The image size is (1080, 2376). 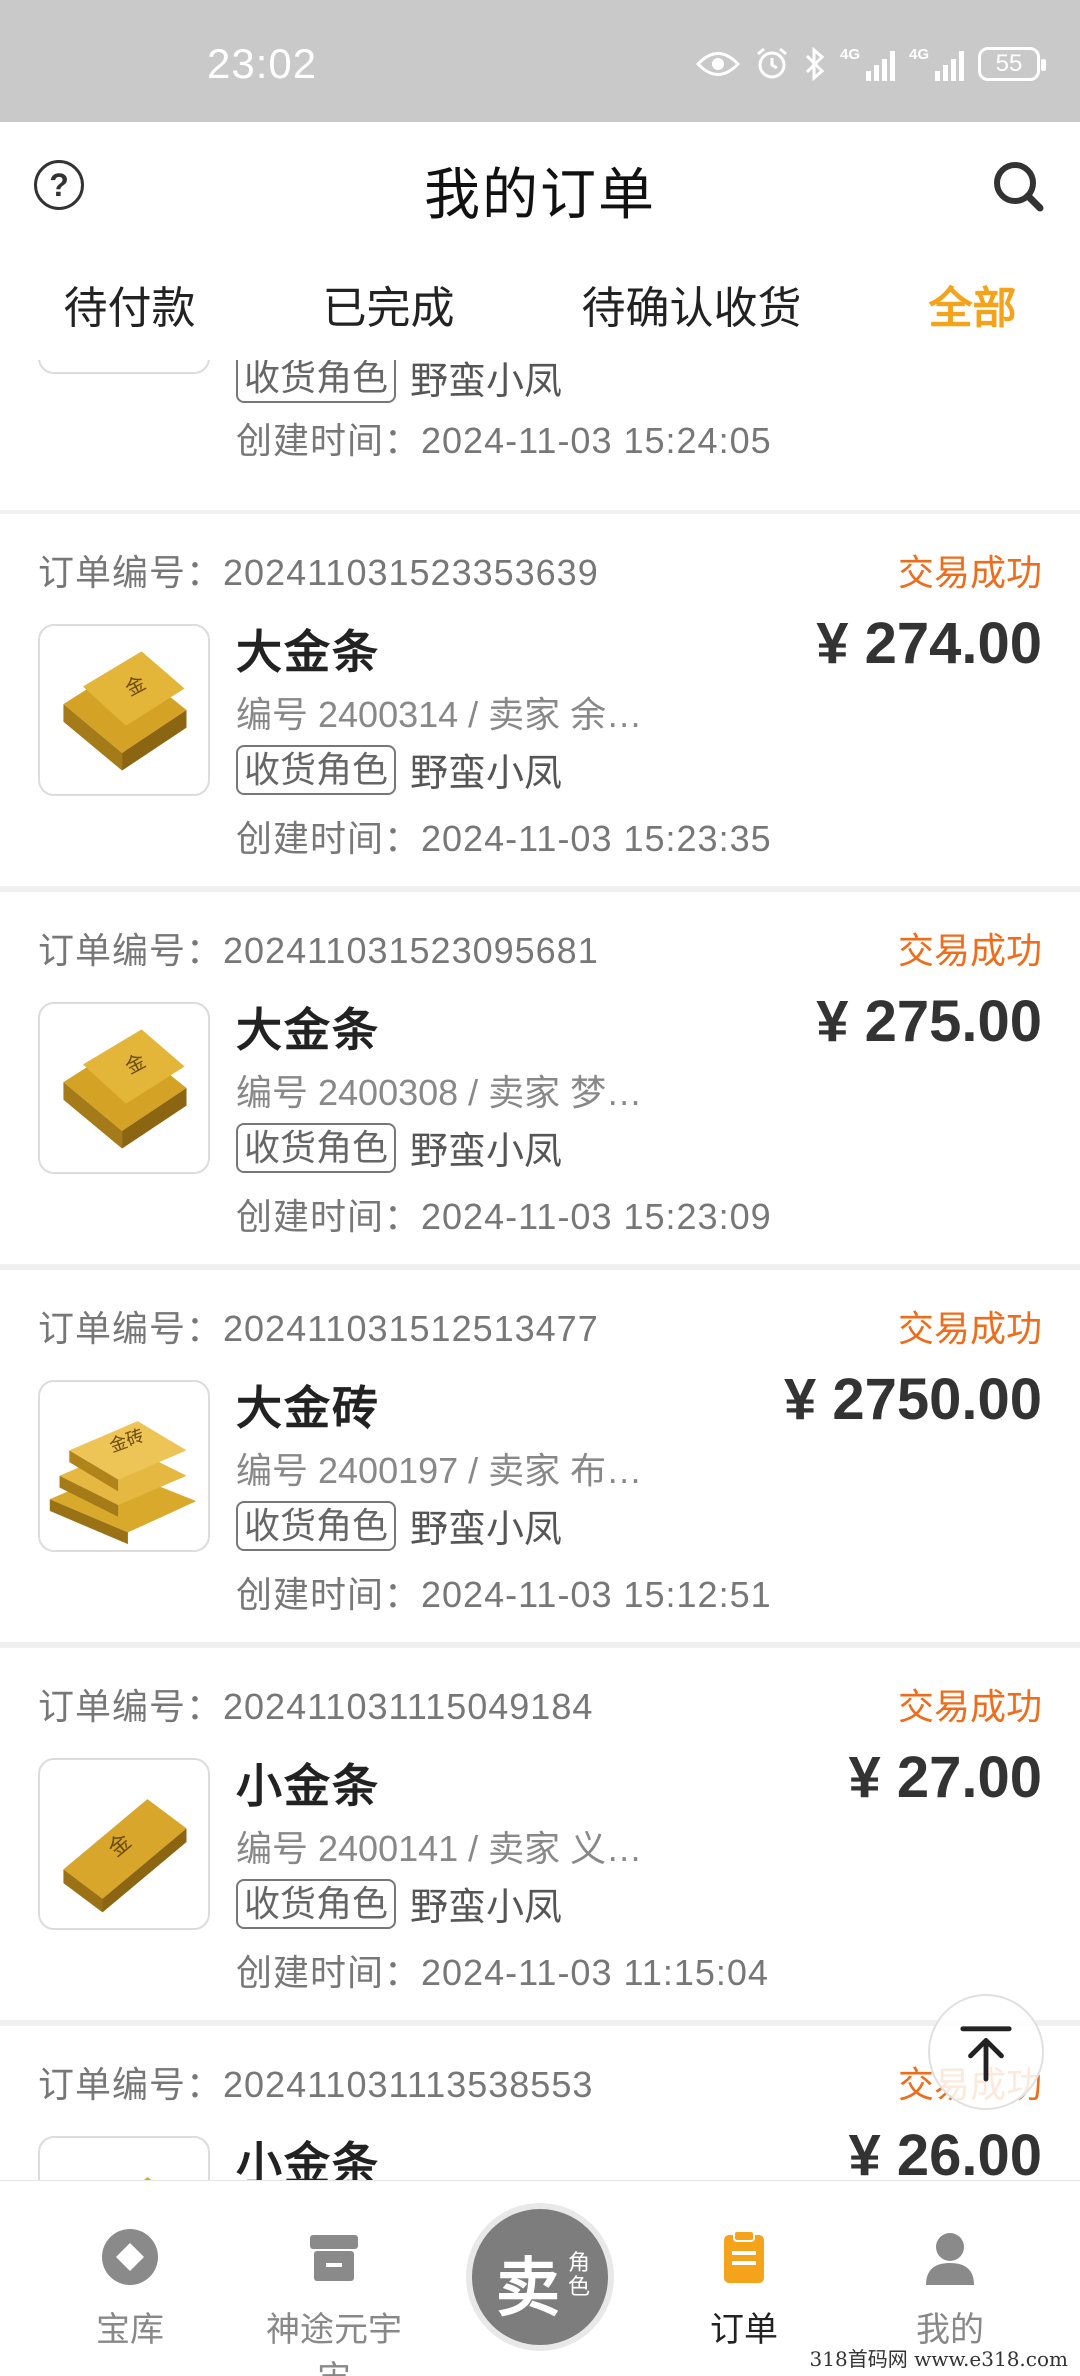 What do you see at coordinates (815, 64) in the screenshot?
I see `bluetooth-icon` at bounding box center [815, 64].